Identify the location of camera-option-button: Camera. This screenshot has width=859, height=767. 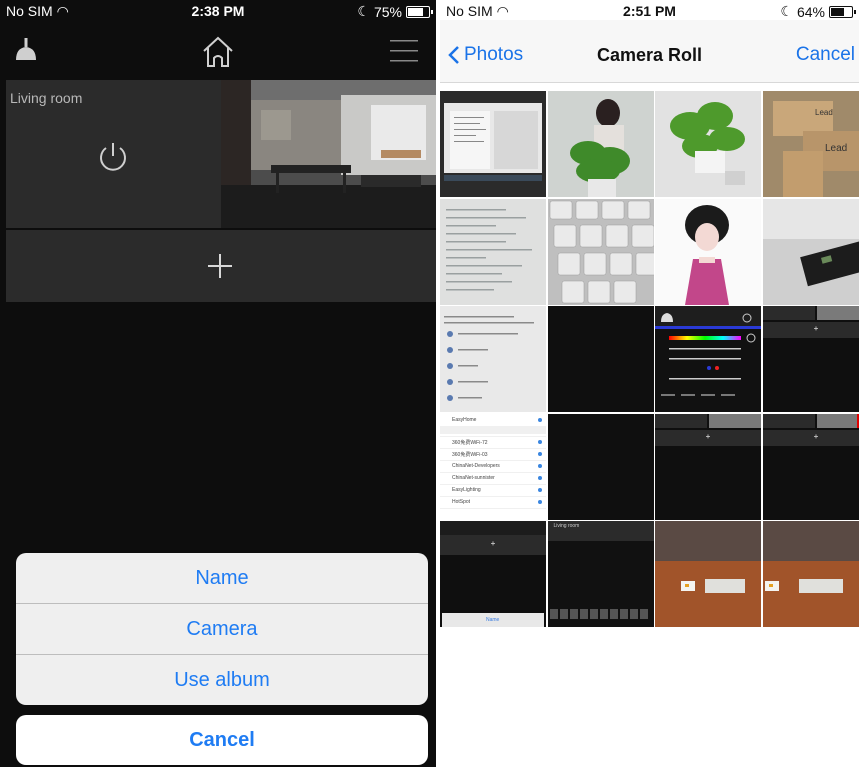
(222, 629).